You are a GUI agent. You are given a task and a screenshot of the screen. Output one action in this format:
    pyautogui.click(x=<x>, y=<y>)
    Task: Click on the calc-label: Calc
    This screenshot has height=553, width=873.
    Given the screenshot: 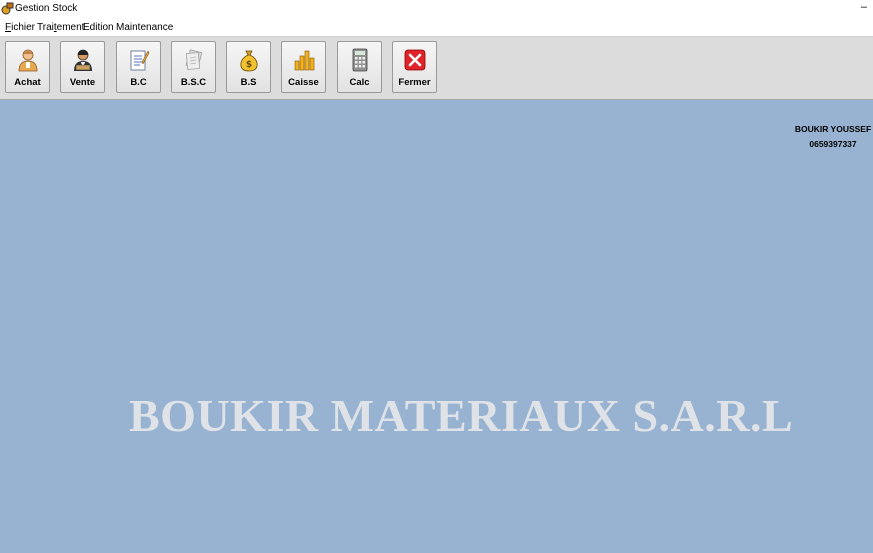 What is the action you would take?
    pyautogui.click(x=359, y=82)
    